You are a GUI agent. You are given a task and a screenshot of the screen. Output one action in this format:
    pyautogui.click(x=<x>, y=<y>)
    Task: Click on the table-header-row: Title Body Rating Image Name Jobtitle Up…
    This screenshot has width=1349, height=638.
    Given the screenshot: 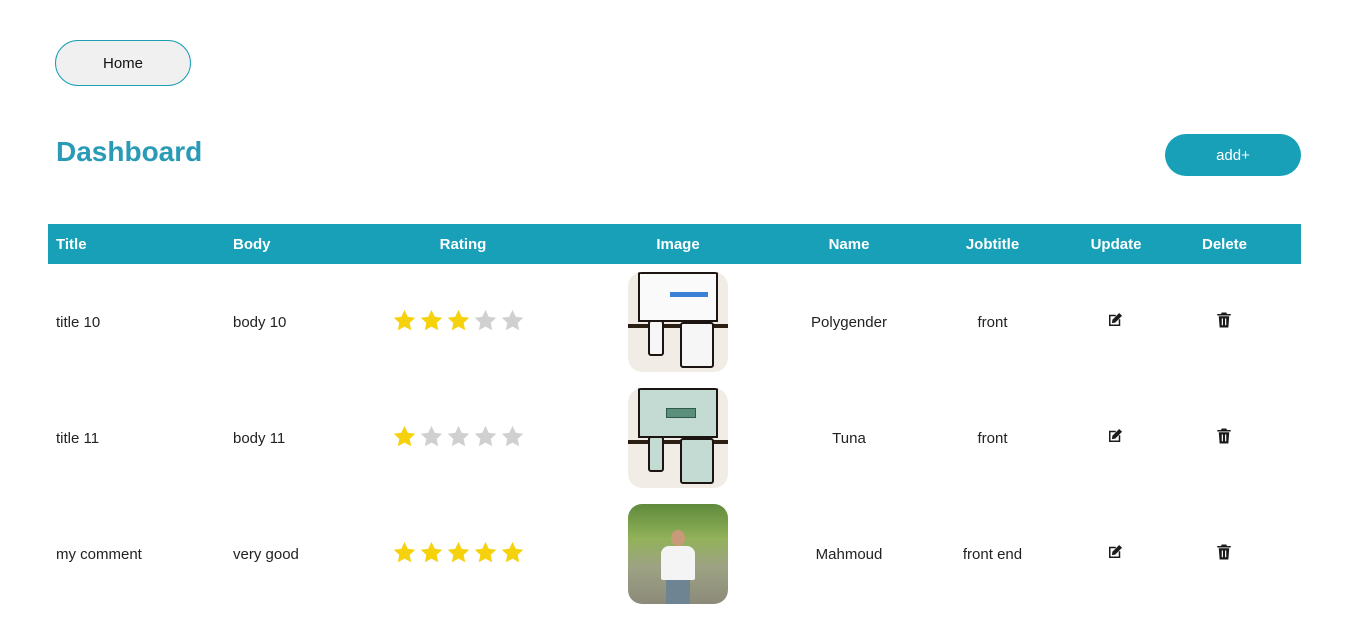 What is the action you would take?
    pyautogui.click(x=674, y=244)
    